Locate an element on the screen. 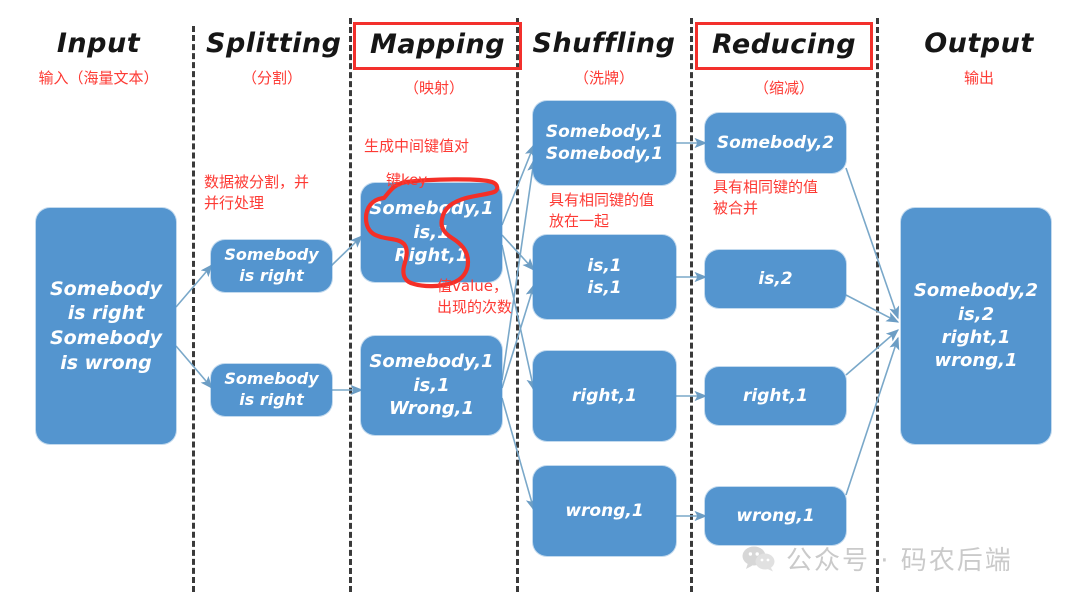  node-mapping-2: Somebody,1 is,1 Wrong,1 is located at coordinates (431, 385).